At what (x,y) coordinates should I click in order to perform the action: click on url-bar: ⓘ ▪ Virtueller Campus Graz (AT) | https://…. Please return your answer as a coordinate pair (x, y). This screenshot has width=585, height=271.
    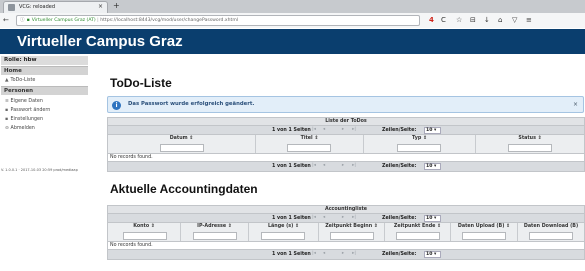
    Looking at the image, I should click on (218, 20).